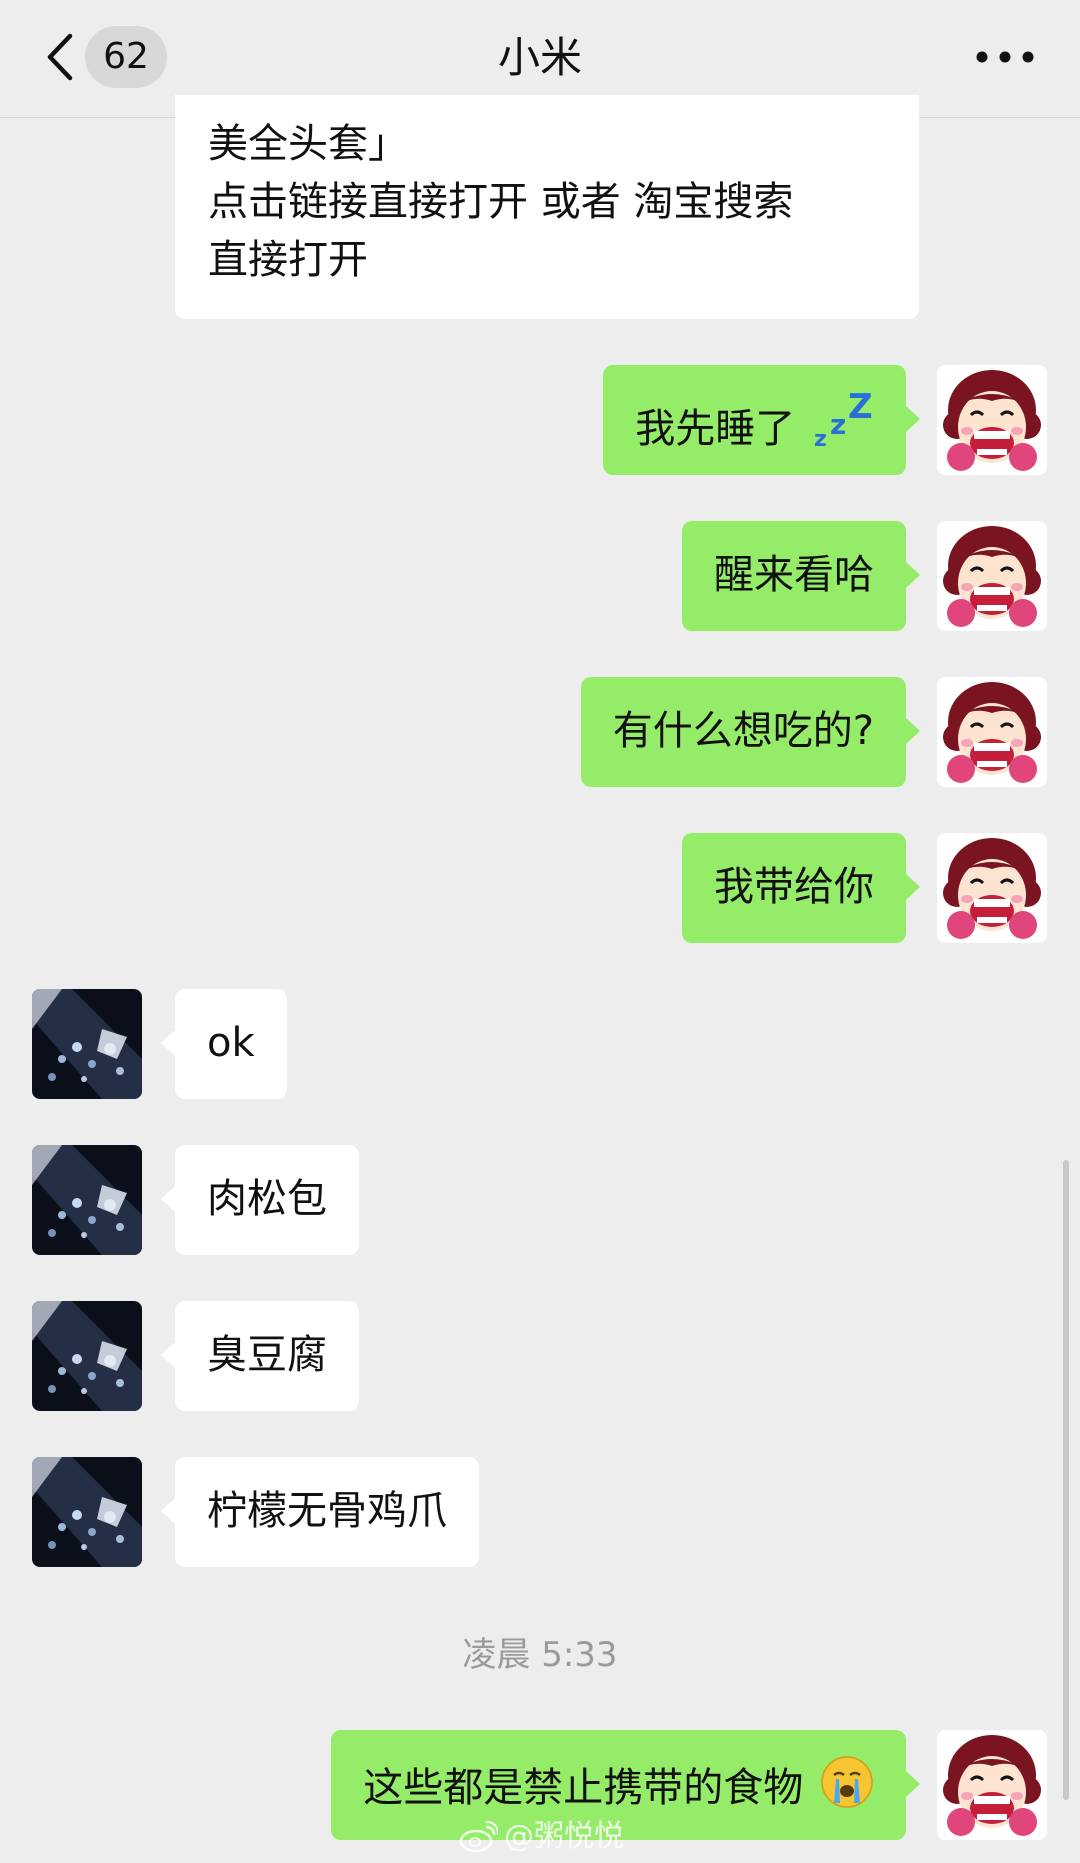  What do you see at coordinates (126, 57) in the screenshot?
I see `unread-count-badge: 62` at bounding box center [126, 57].